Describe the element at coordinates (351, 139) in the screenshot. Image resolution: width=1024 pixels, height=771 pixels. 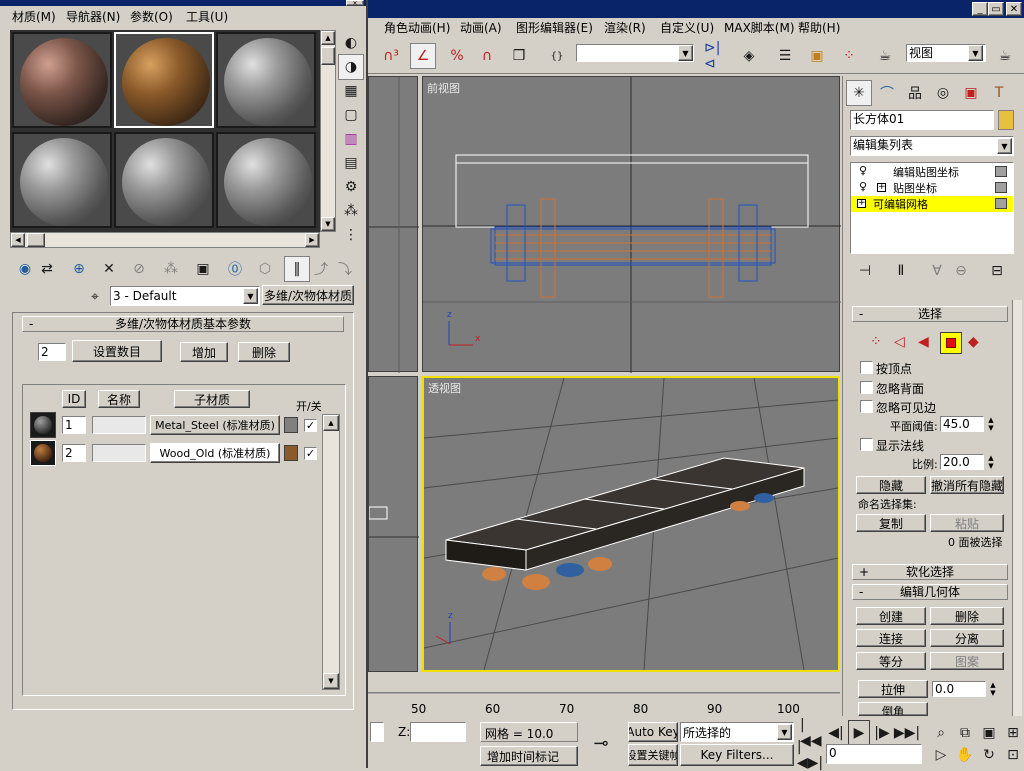
I see `video-color-check-icon: ▥` at that location.